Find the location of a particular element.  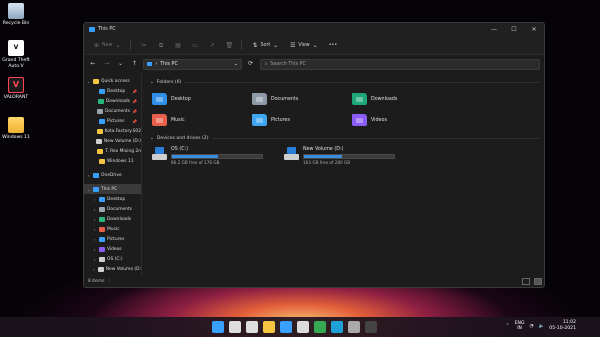

drives-section-header: ⌄ Devices and drives (2) is located at coordinates (347, 138).